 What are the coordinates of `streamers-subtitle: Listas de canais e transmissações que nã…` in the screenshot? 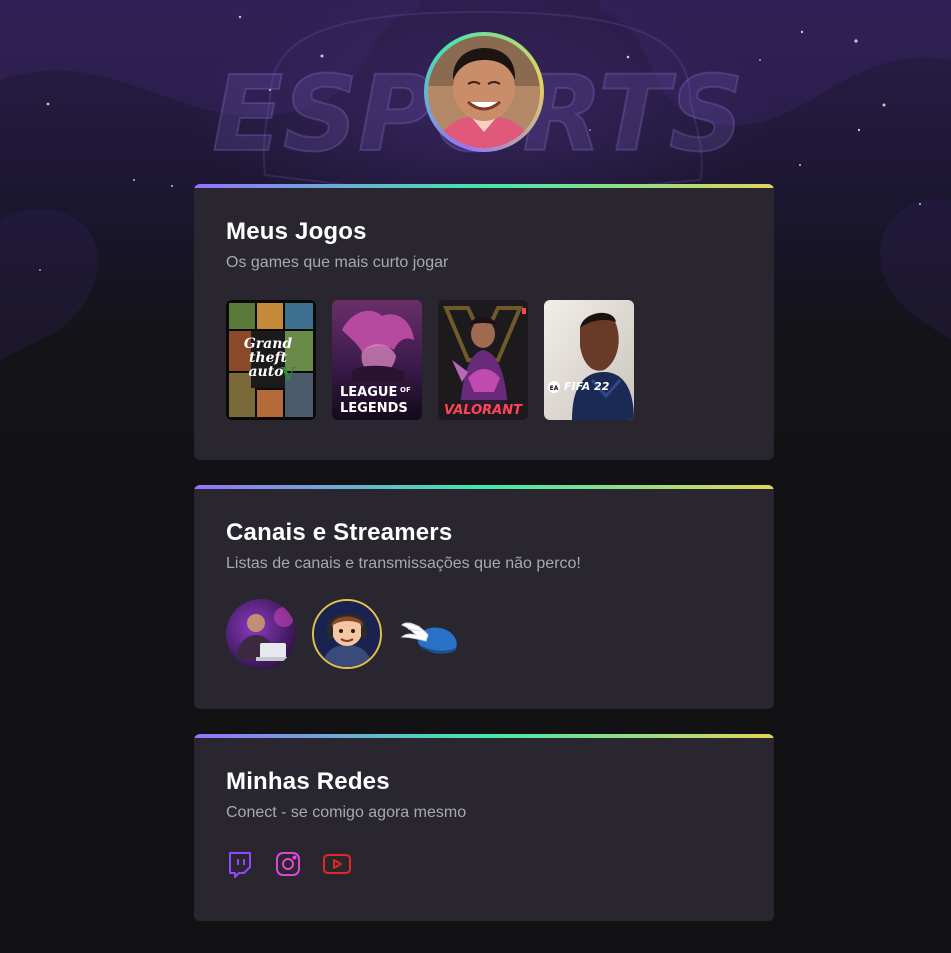 It's located at (403, 563).